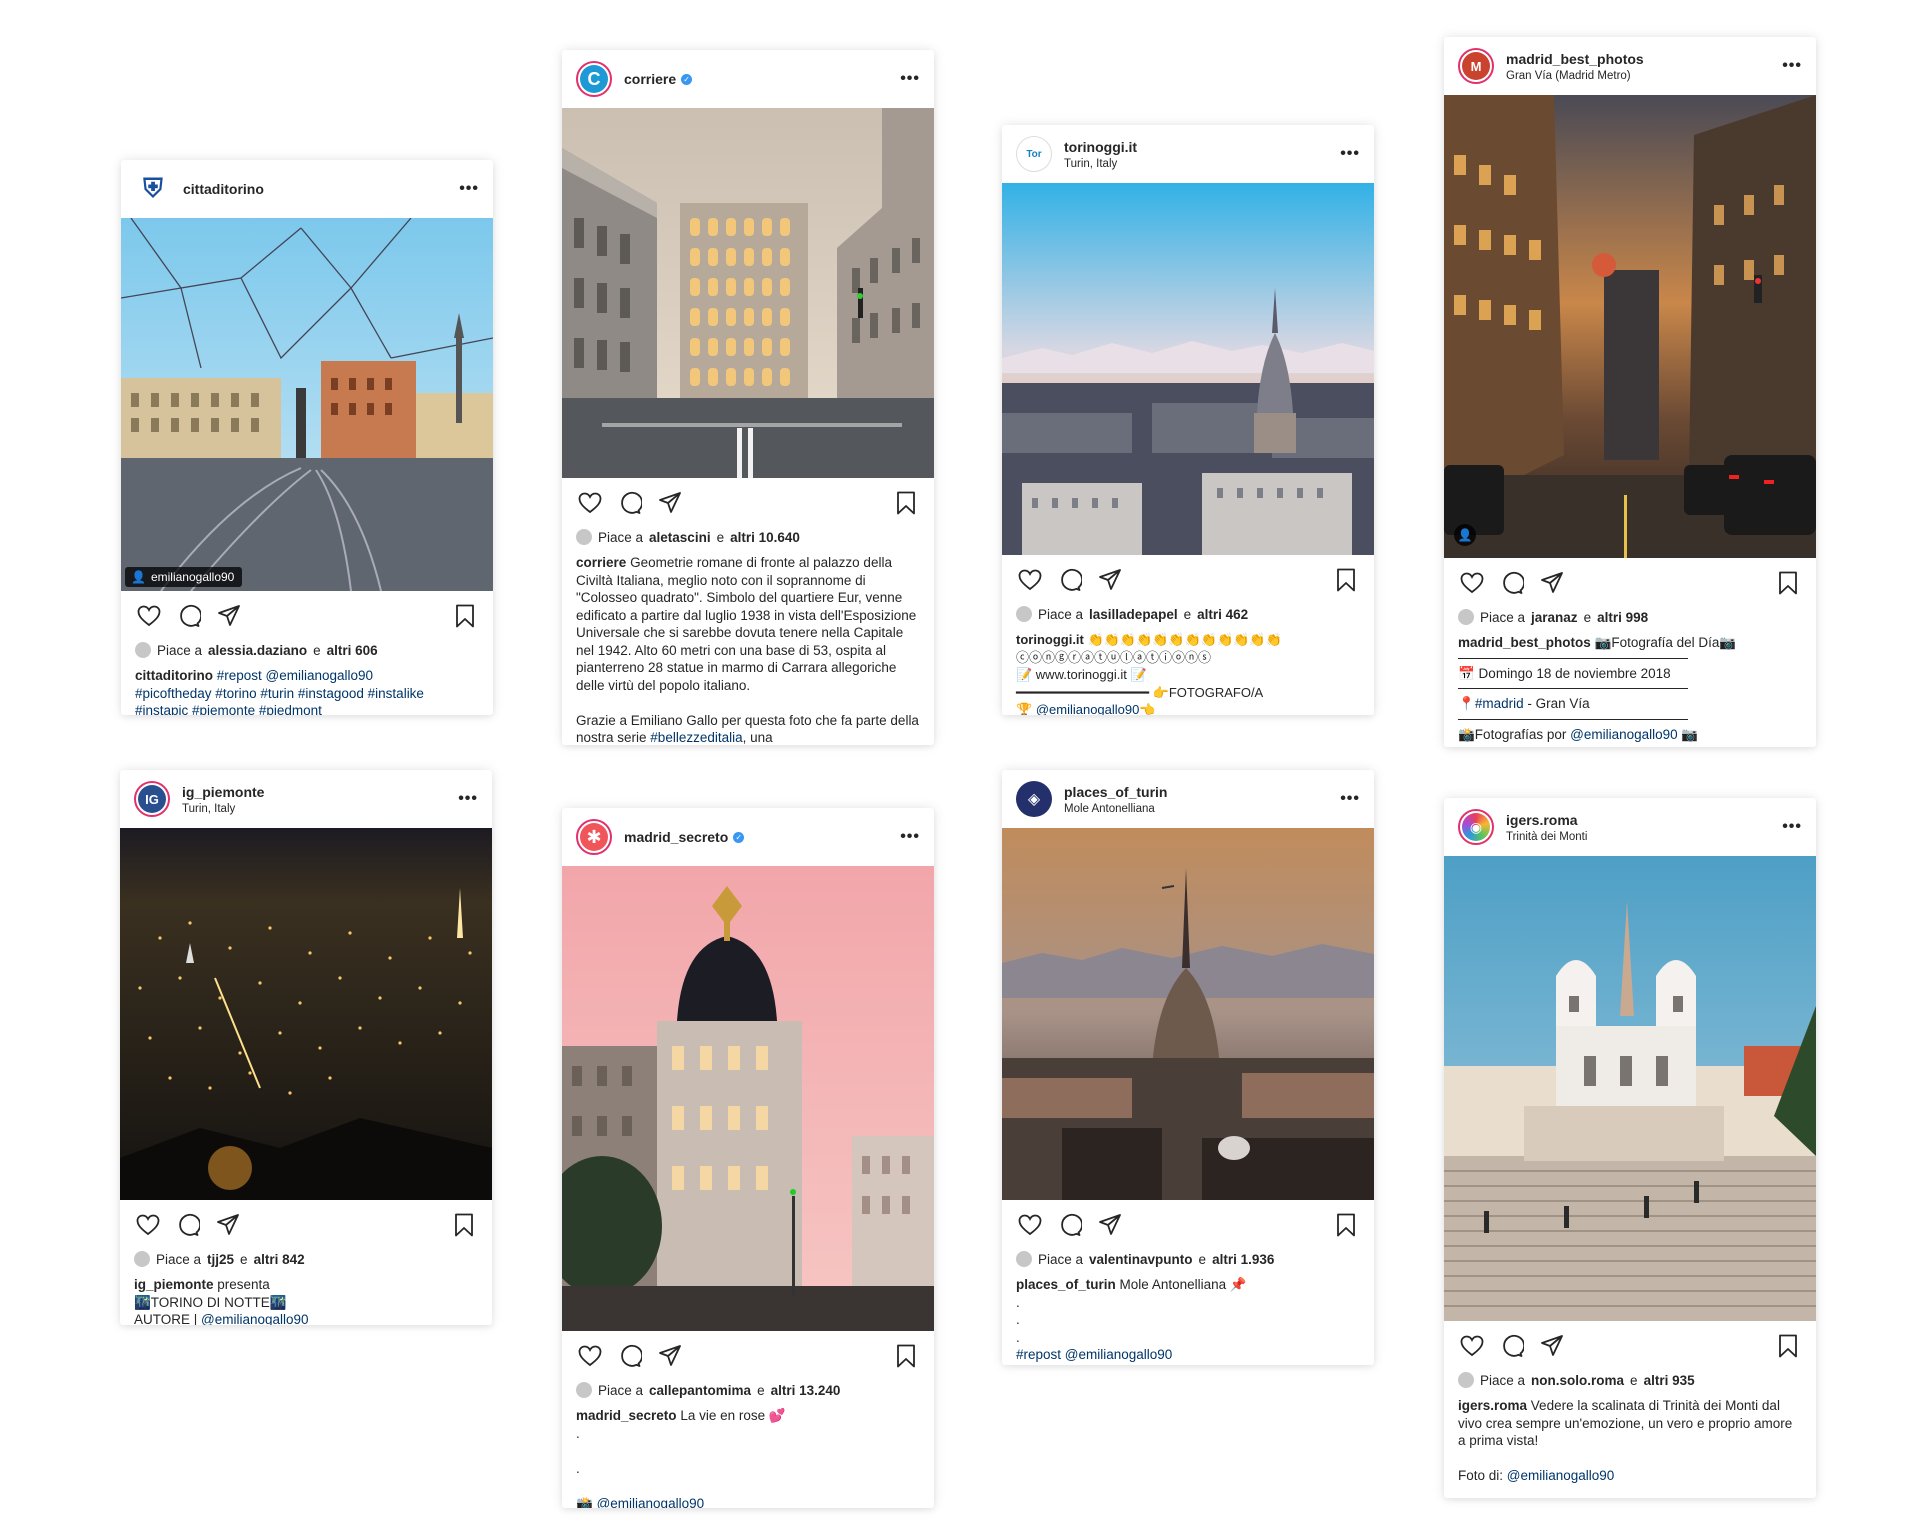  Describe the element at coordinates (279, 1259) in the screenshot. I see `likes-count: altri 842` at that location.